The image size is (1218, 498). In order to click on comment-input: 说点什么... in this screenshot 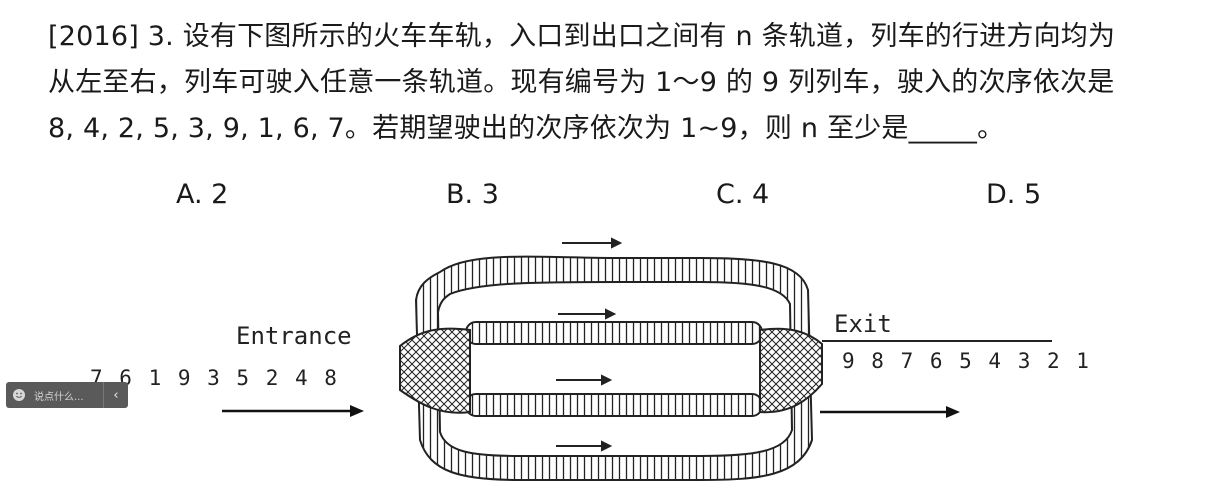, I will do `click(68, 395)`.